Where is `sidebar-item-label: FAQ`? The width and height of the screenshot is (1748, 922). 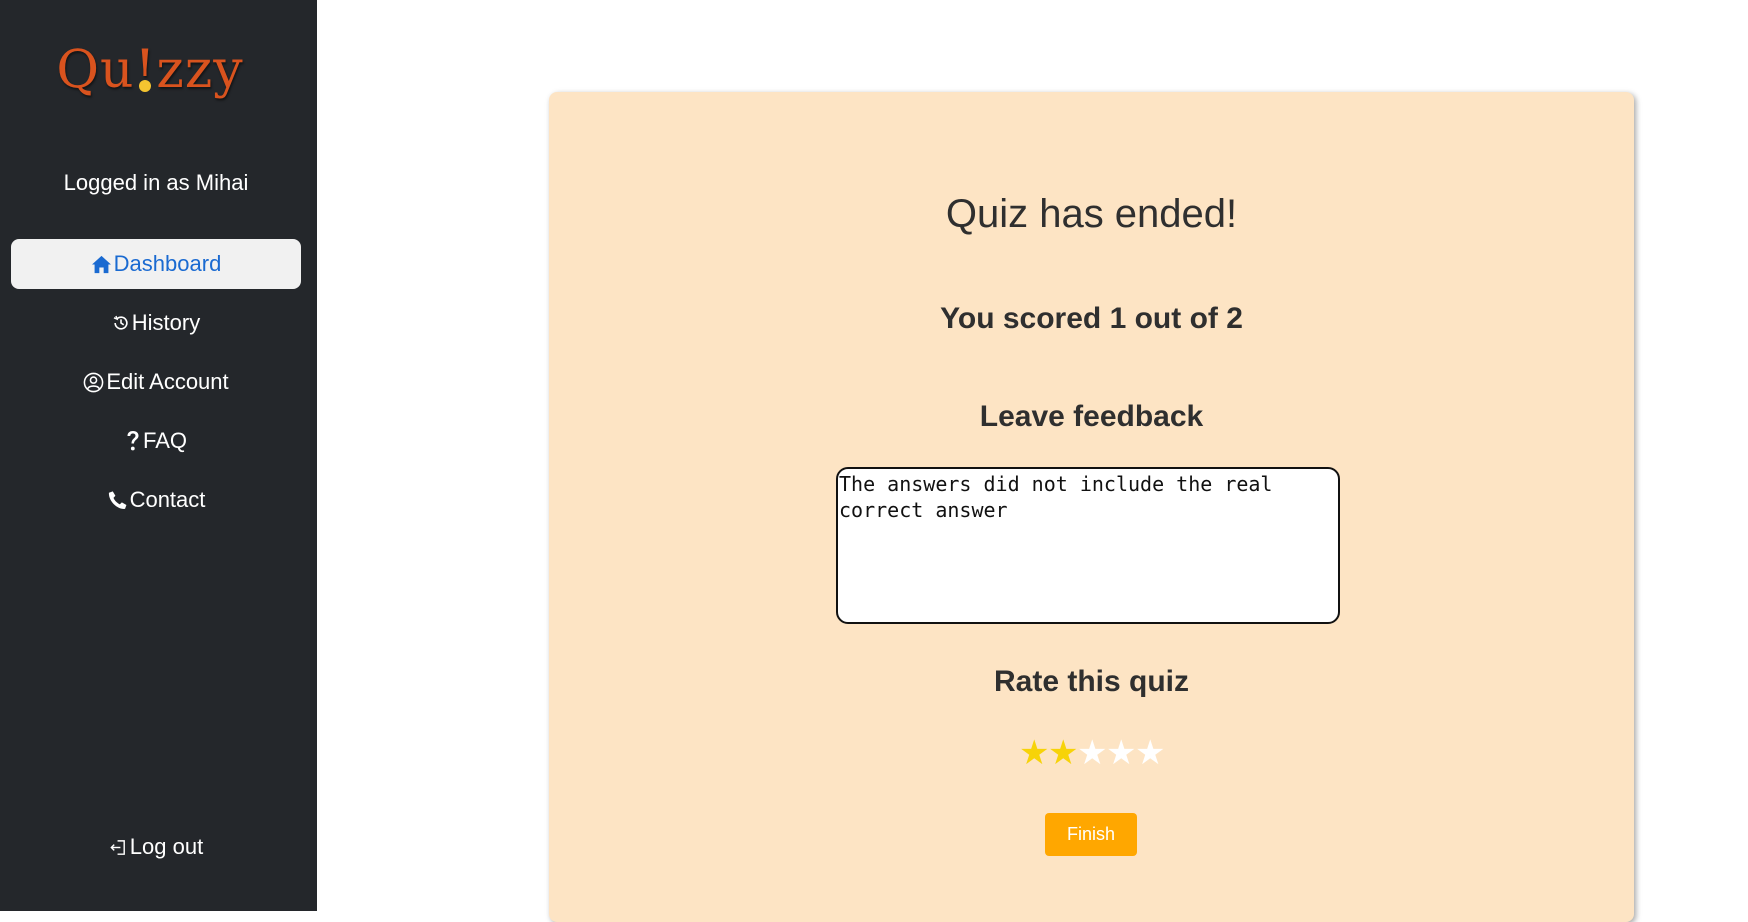 sidebar-item-label: FAQ is located at coordinates (164, 440).